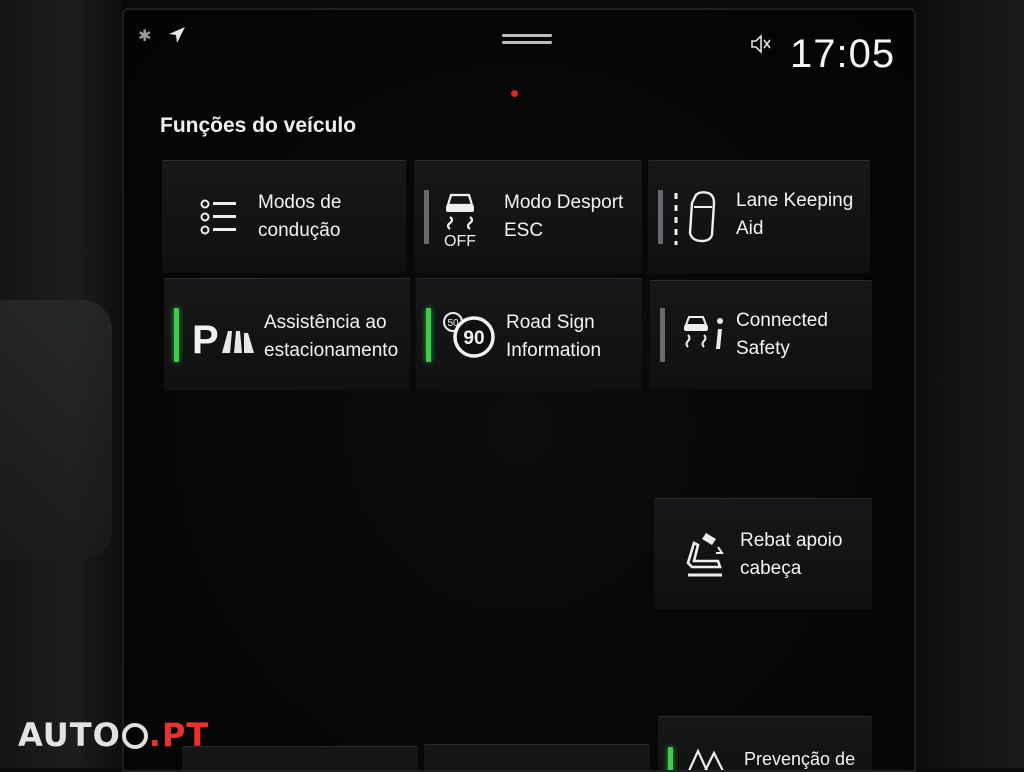  Describe the element at coordinates (703, 332) in the screenshot. I see `connected-safety-icon` at that location.